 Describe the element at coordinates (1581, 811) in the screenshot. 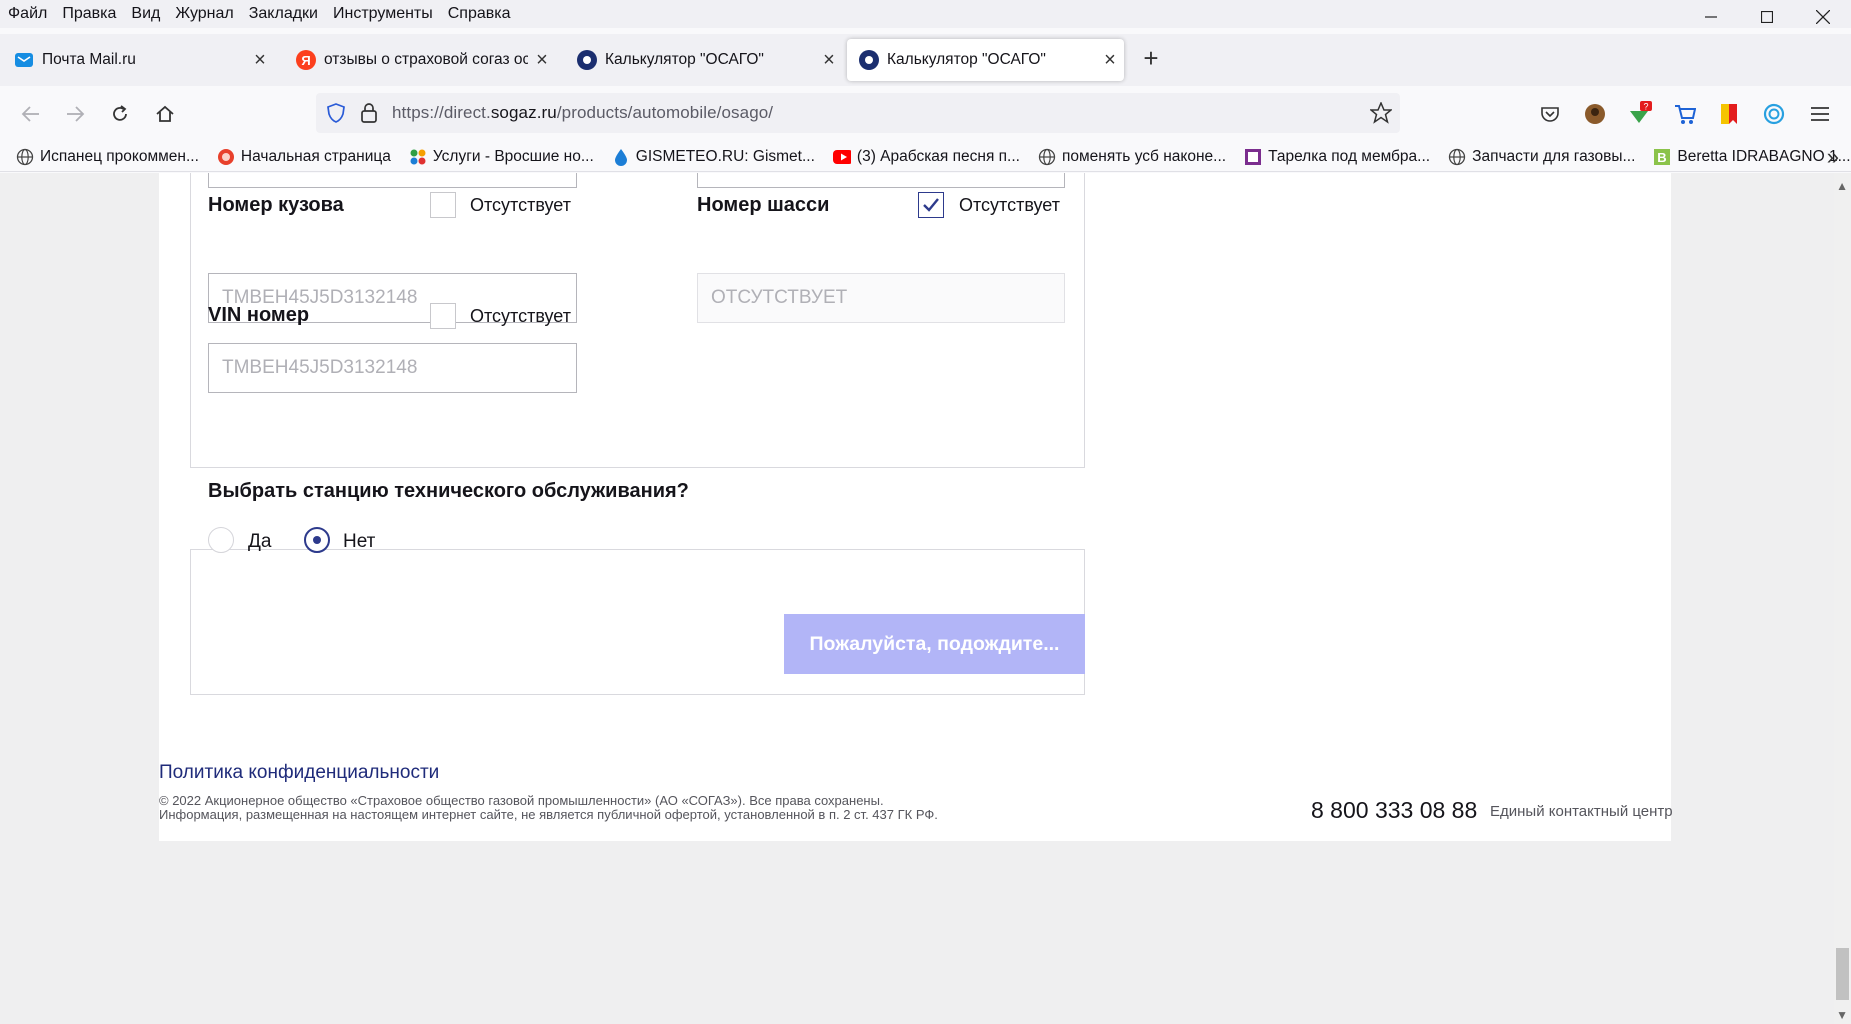

I see `contact-phone-caption: Единый контактный центр` at that location.